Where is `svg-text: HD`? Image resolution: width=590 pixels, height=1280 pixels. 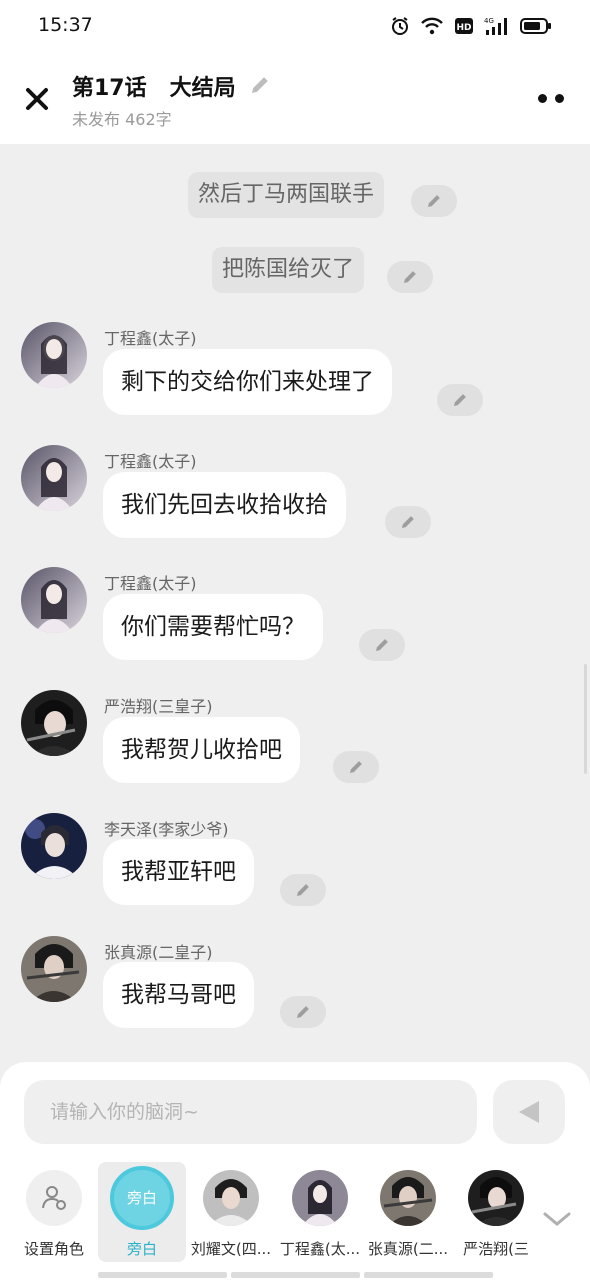 svg-text: HD is located at coordinates (463, 28).